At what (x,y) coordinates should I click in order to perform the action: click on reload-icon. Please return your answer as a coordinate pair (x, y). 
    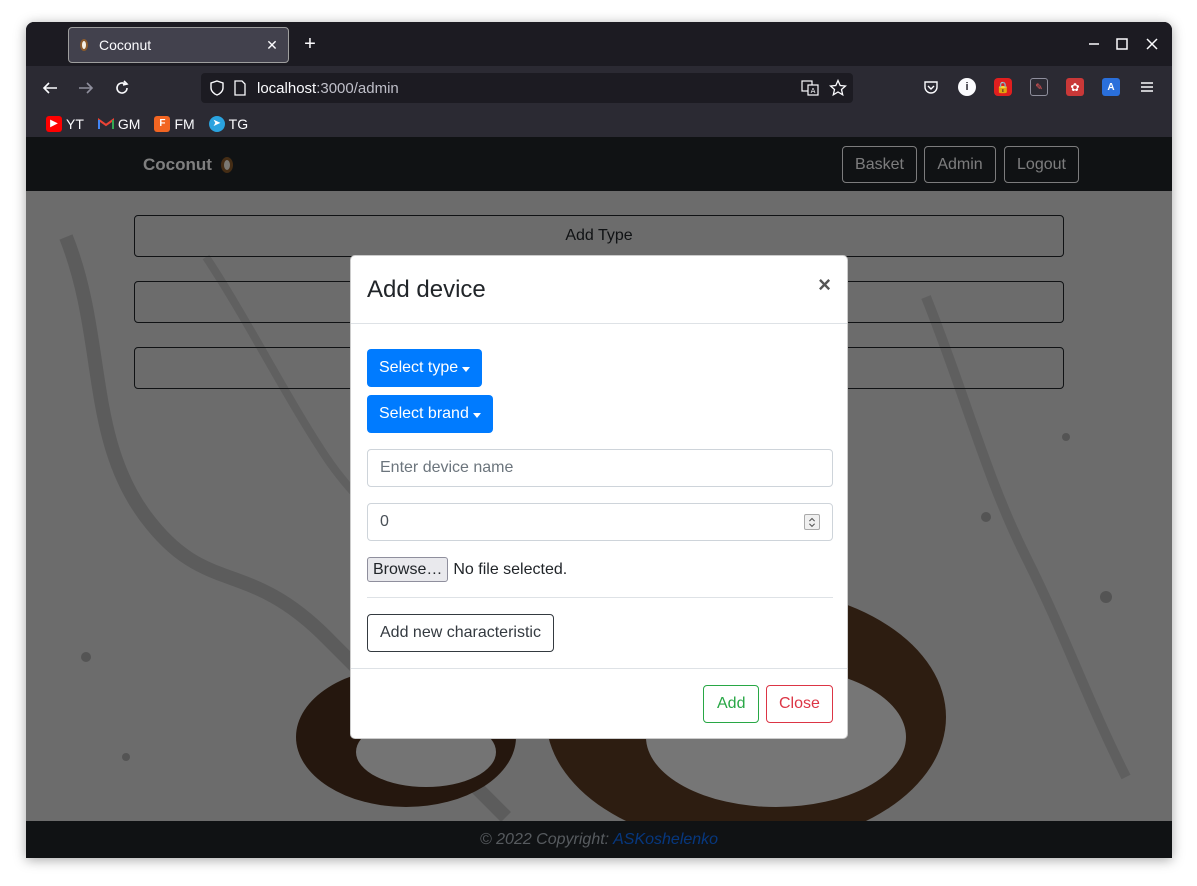
    Looking at the image, I should click on (122, 88).